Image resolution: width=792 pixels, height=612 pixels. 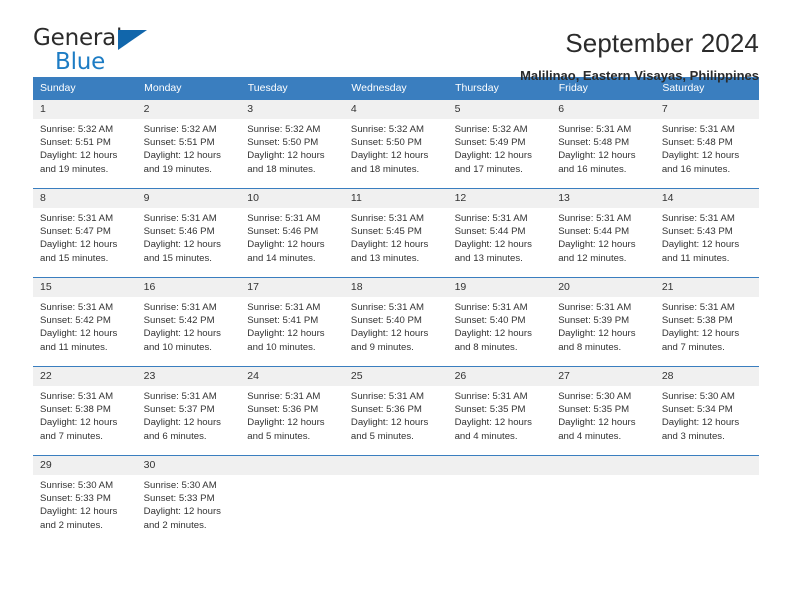 I want to click on day-detail-line: and 16 minutes., so click(x=592, y=169).